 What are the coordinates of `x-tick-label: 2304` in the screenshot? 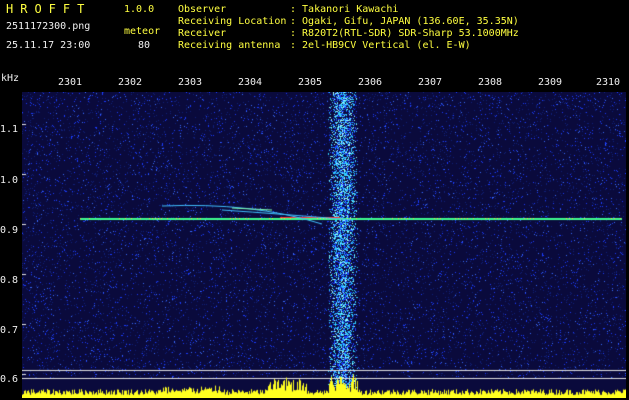 It's located at (250, 82).